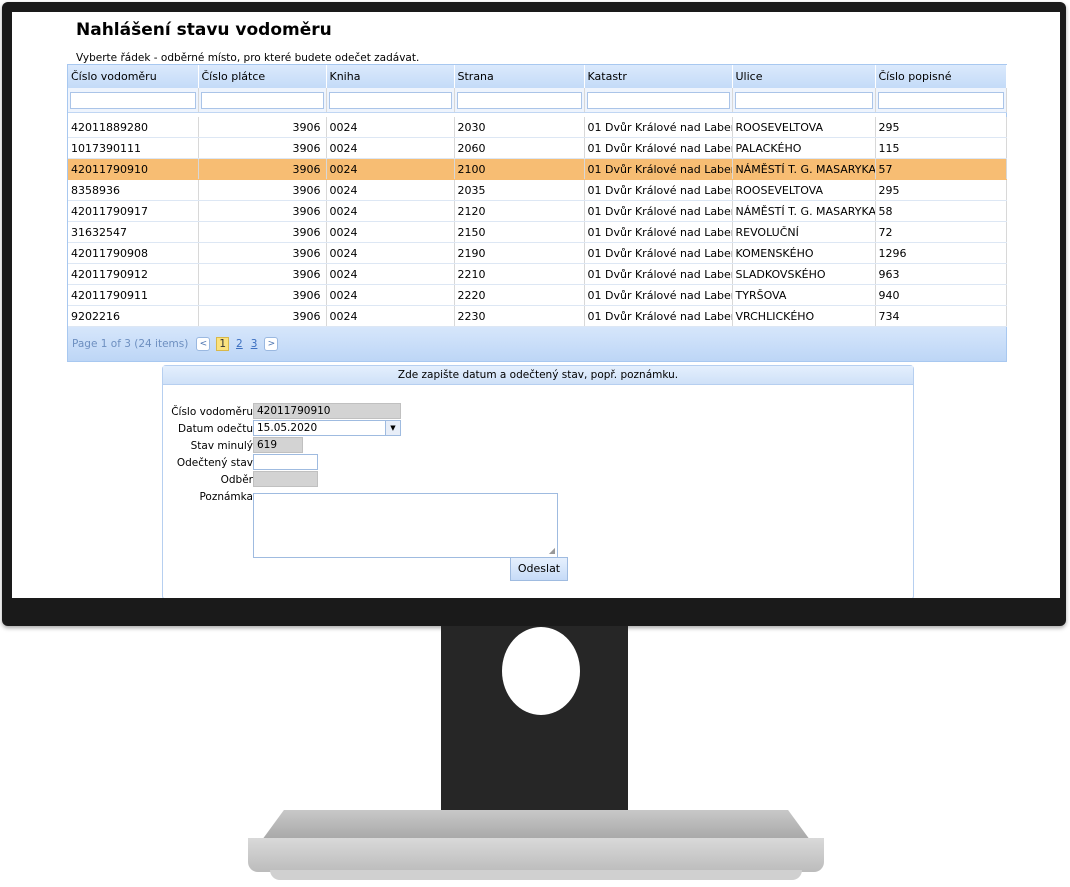 The height and width of the screenshot is (887, 1070). Describe the element at coordinates (536, 855) in the screenshot. I see `monitor-stand-base-front` at that location.